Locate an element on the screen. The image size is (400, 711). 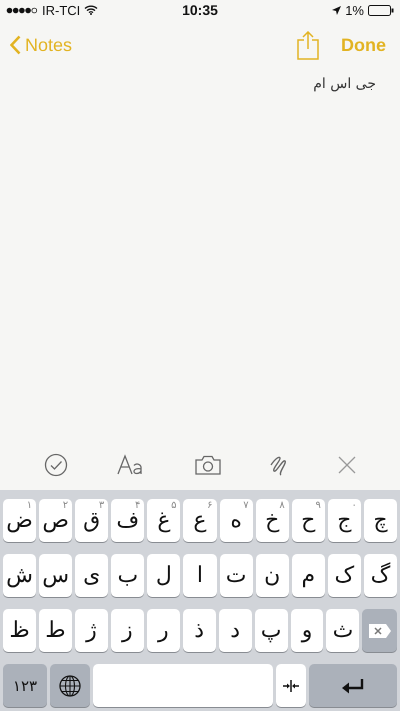
keyboard-key: د is located at coordinates (235, 630).